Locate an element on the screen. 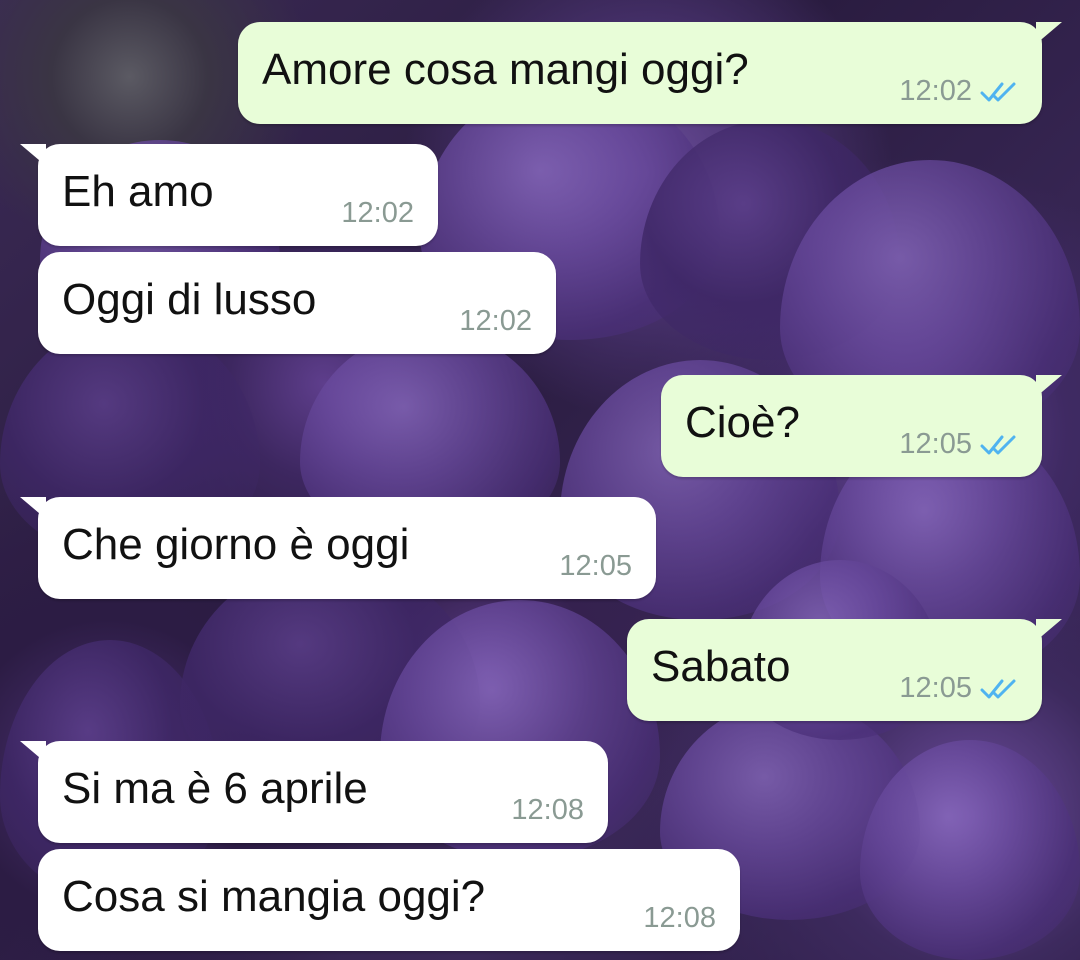 This screenshot has height=960, width=1080. message-bubble-incoming: Eh amo 12:02 is located at coordinates (229, 195).